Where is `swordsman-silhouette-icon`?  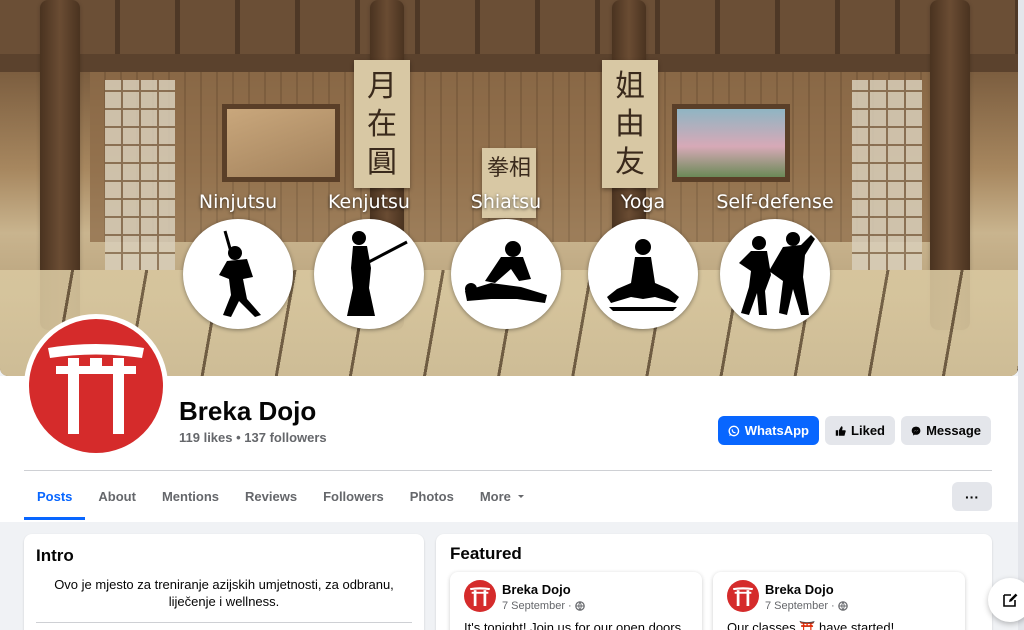 swordsman-silhouette-icon is located at coordinates (369, 274).